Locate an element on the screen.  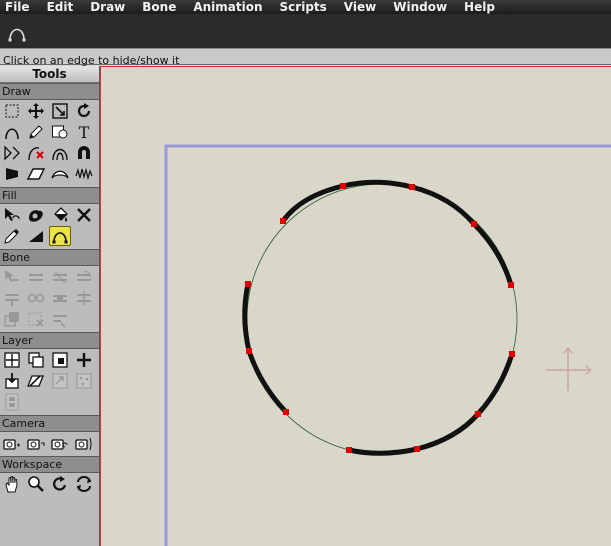
delete-edge-icon is located at coordinates (12, 153).